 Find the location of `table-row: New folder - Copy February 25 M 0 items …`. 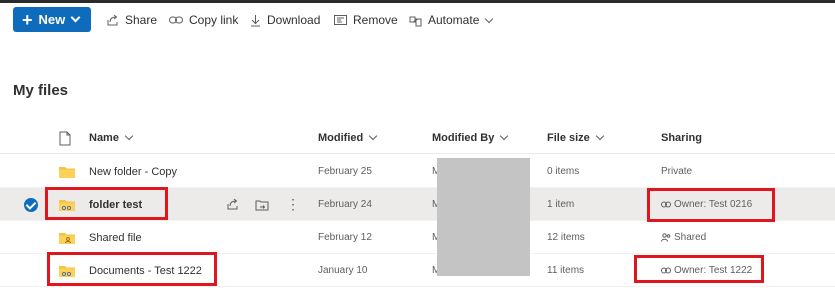

table-row: New folder - Copy February 25 M 0 items … is located at coordinates (417, 171).